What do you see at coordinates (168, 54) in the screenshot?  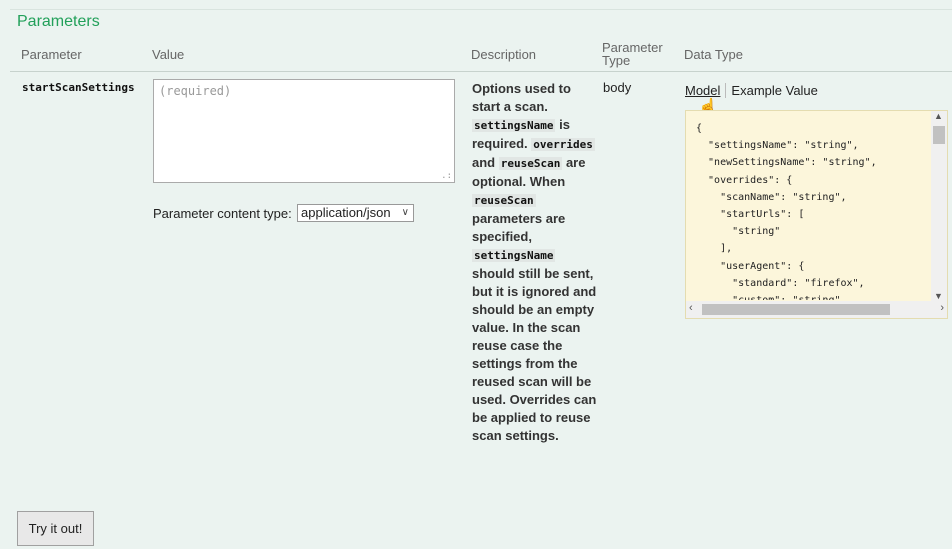 I see `header-value: Value` at bounding box center [168, 54].